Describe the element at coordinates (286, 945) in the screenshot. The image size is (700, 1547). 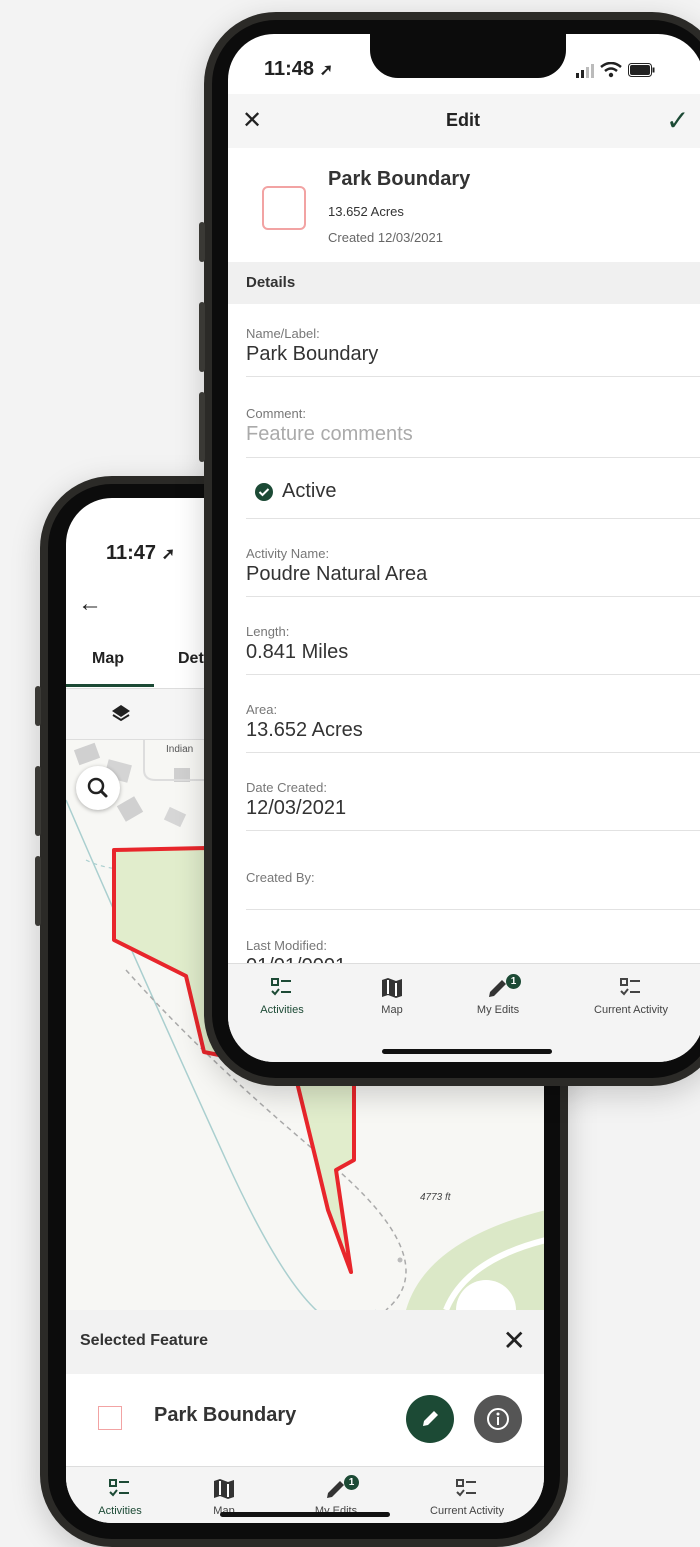
I see `field-label-last-modified: Last Modified:` at that location.